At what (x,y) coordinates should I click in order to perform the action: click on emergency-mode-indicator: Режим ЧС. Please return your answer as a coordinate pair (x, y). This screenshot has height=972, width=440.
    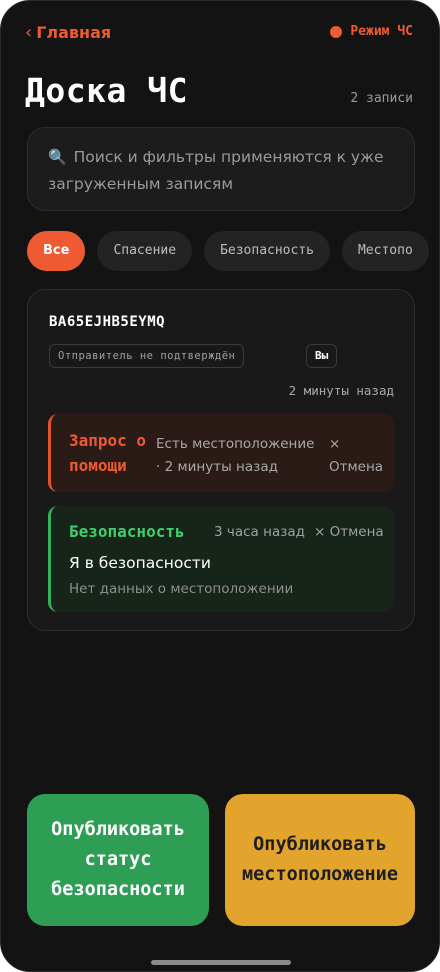
    Looking at the image, I should click on (371, 31).